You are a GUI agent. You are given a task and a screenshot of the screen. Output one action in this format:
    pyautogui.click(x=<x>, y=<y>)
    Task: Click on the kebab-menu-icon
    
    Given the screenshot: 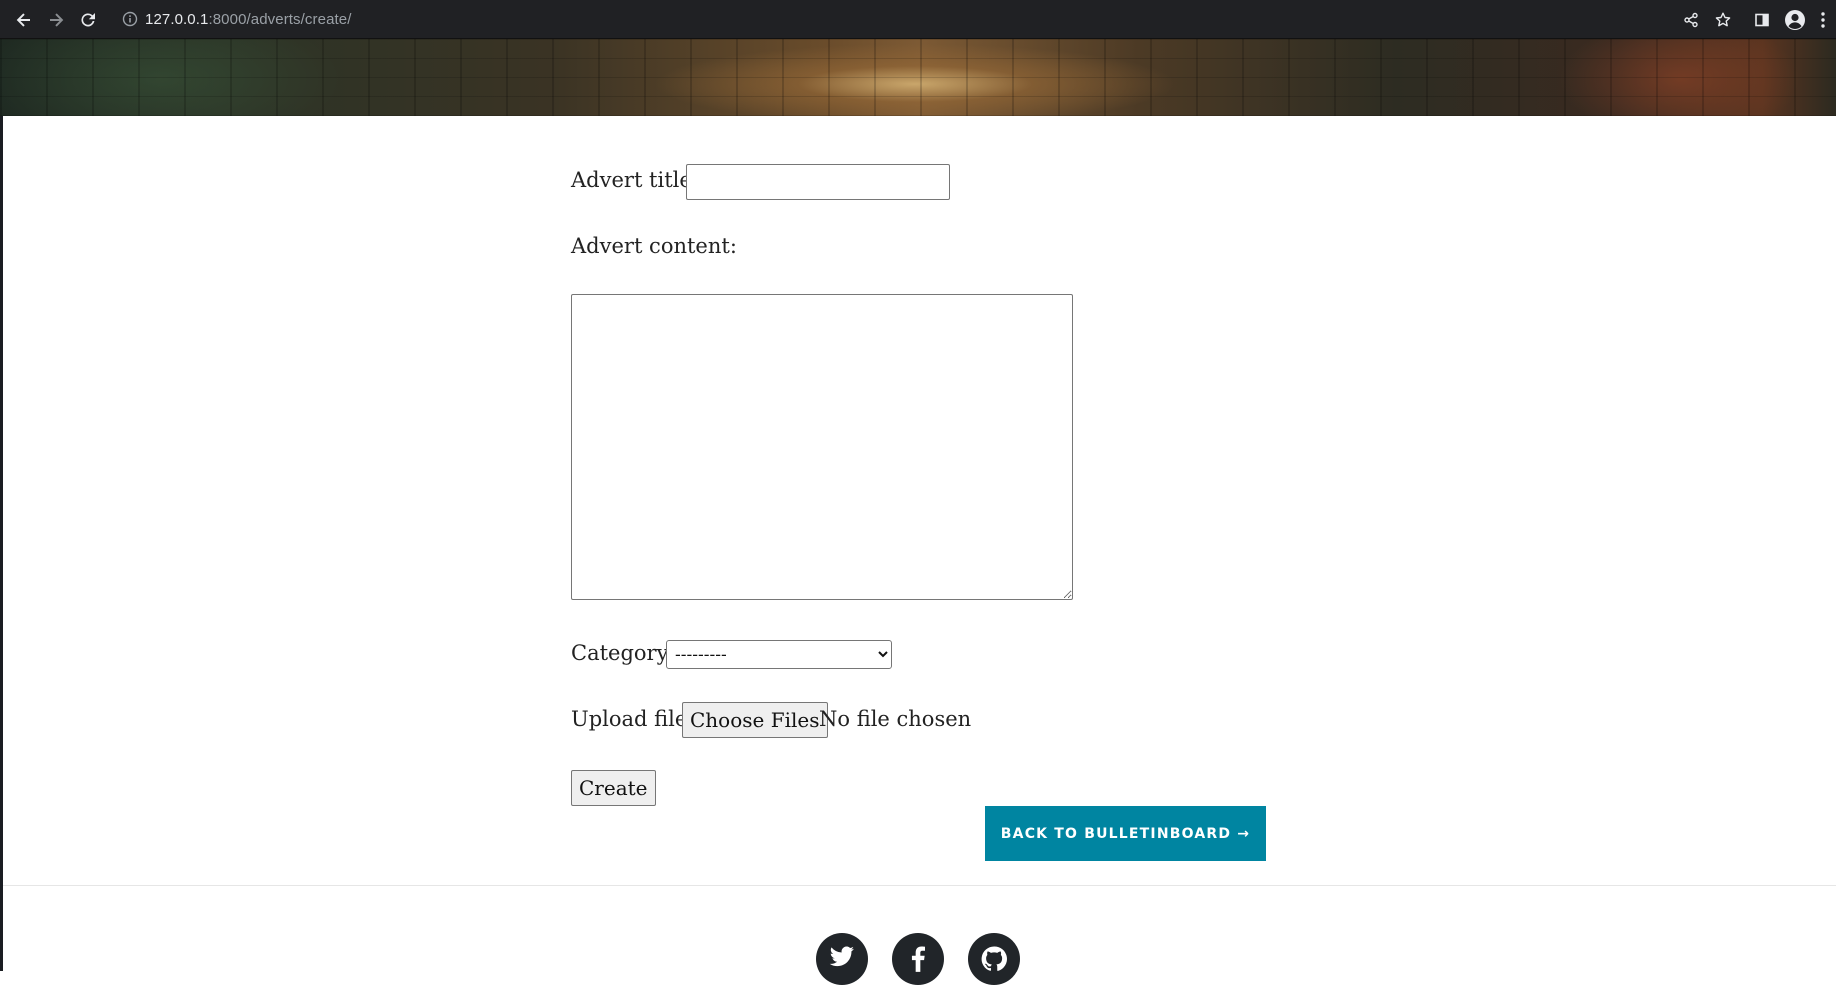 What is the action you would take?
    pyautogui.click(x=1823, y=20)
    